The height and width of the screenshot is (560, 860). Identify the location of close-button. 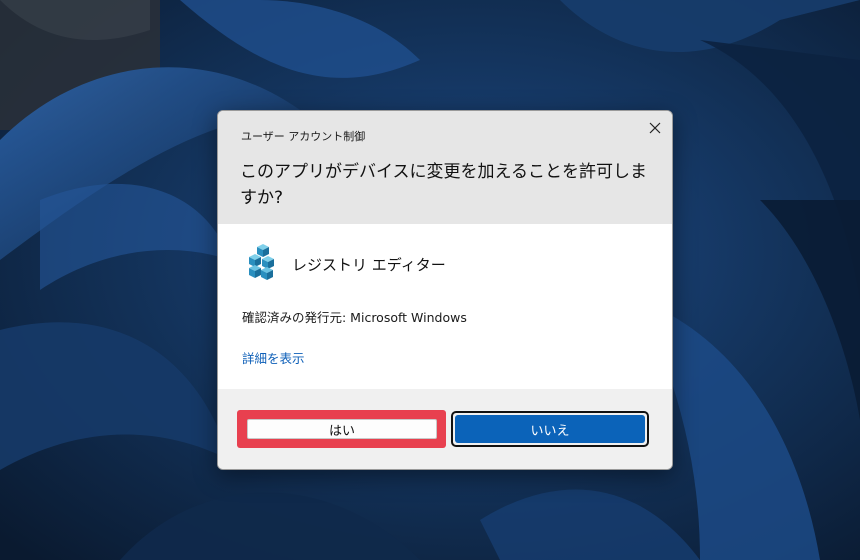
(655, 128).